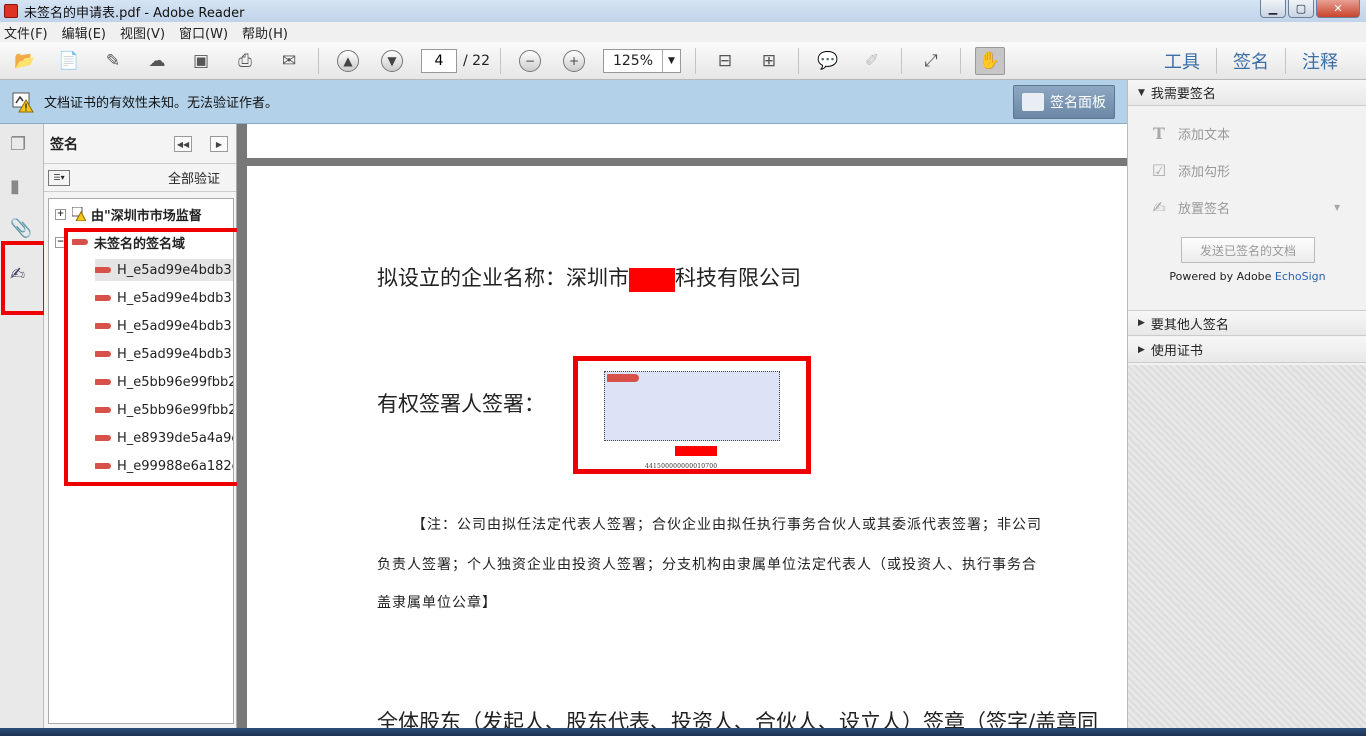  What do you see at coordinates (641, 60) in the screenshot?
I see `zoom-select: 125% ▼` at bounding box center [641, 60].